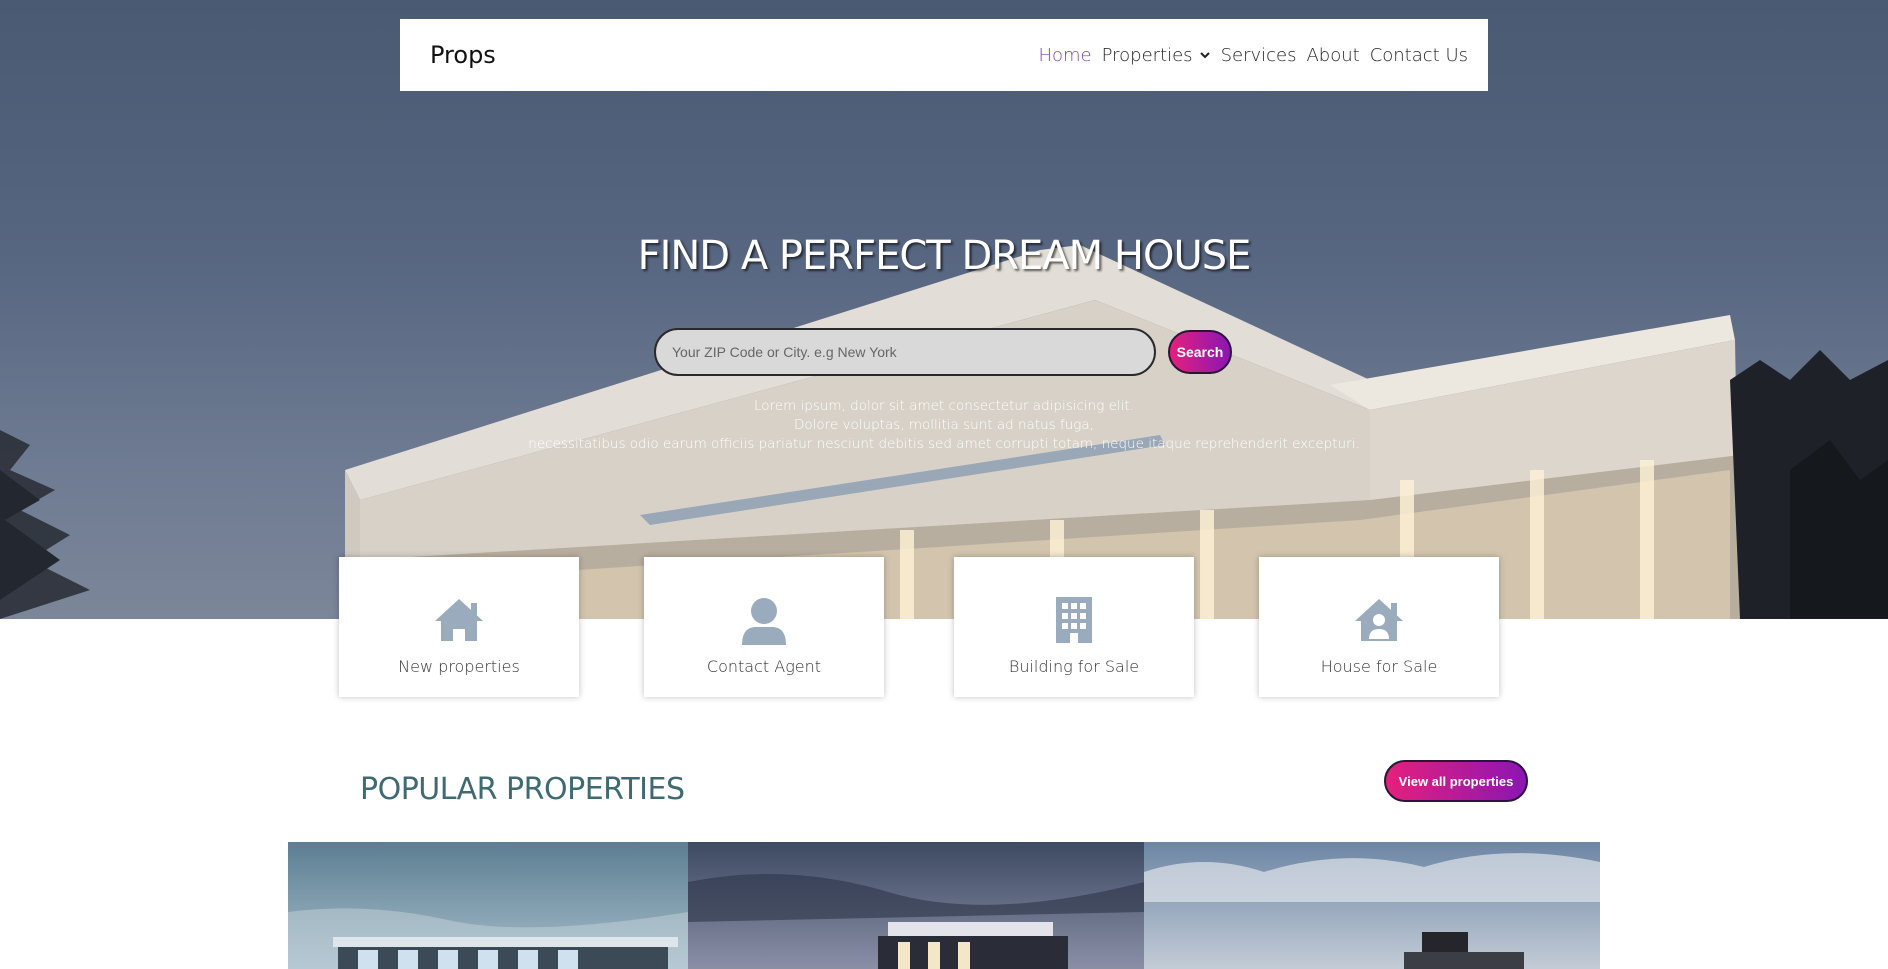 The width and height of the screenshot is (1888, 969). I want to click on user-icon, so click(764, 621).